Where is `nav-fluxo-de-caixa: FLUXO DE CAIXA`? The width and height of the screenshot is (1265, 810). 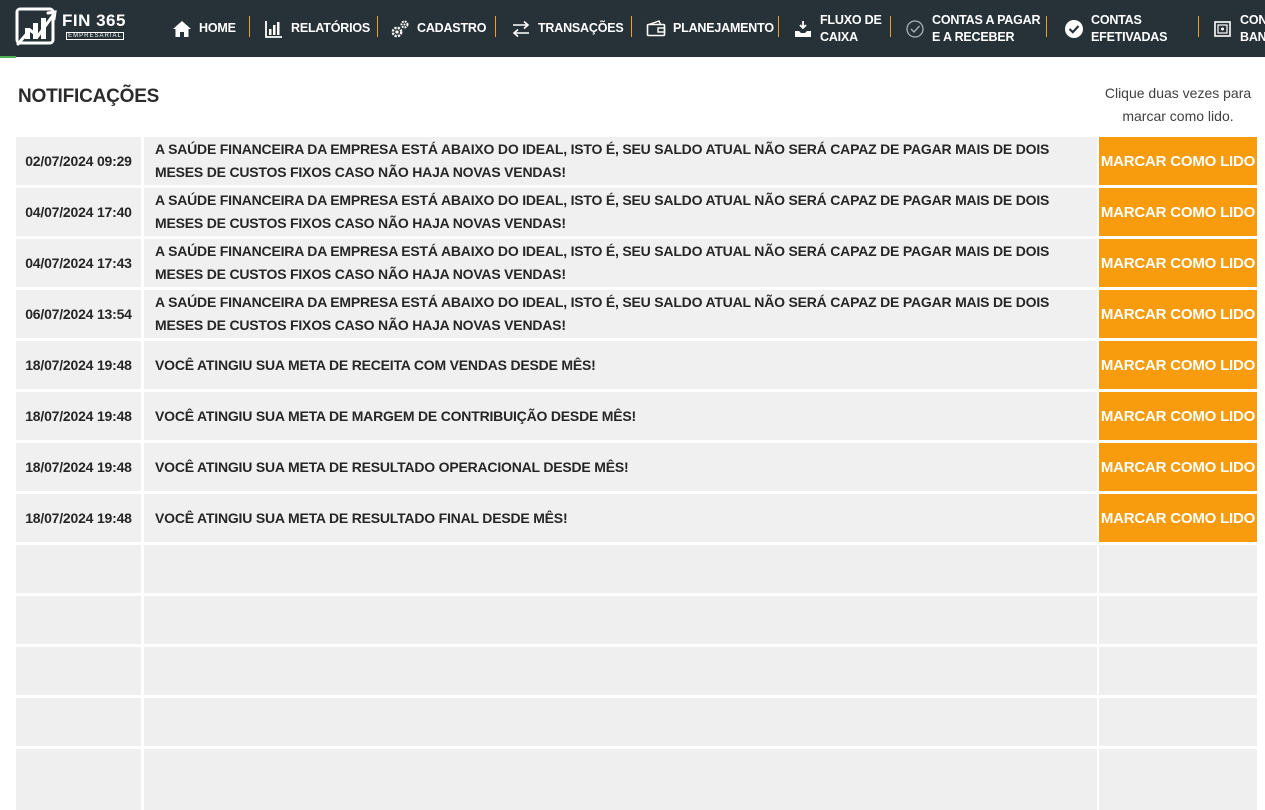 nav-fluxo-de-caixa: FLUXO DE CAIXA is located at coordinates (837, 28).